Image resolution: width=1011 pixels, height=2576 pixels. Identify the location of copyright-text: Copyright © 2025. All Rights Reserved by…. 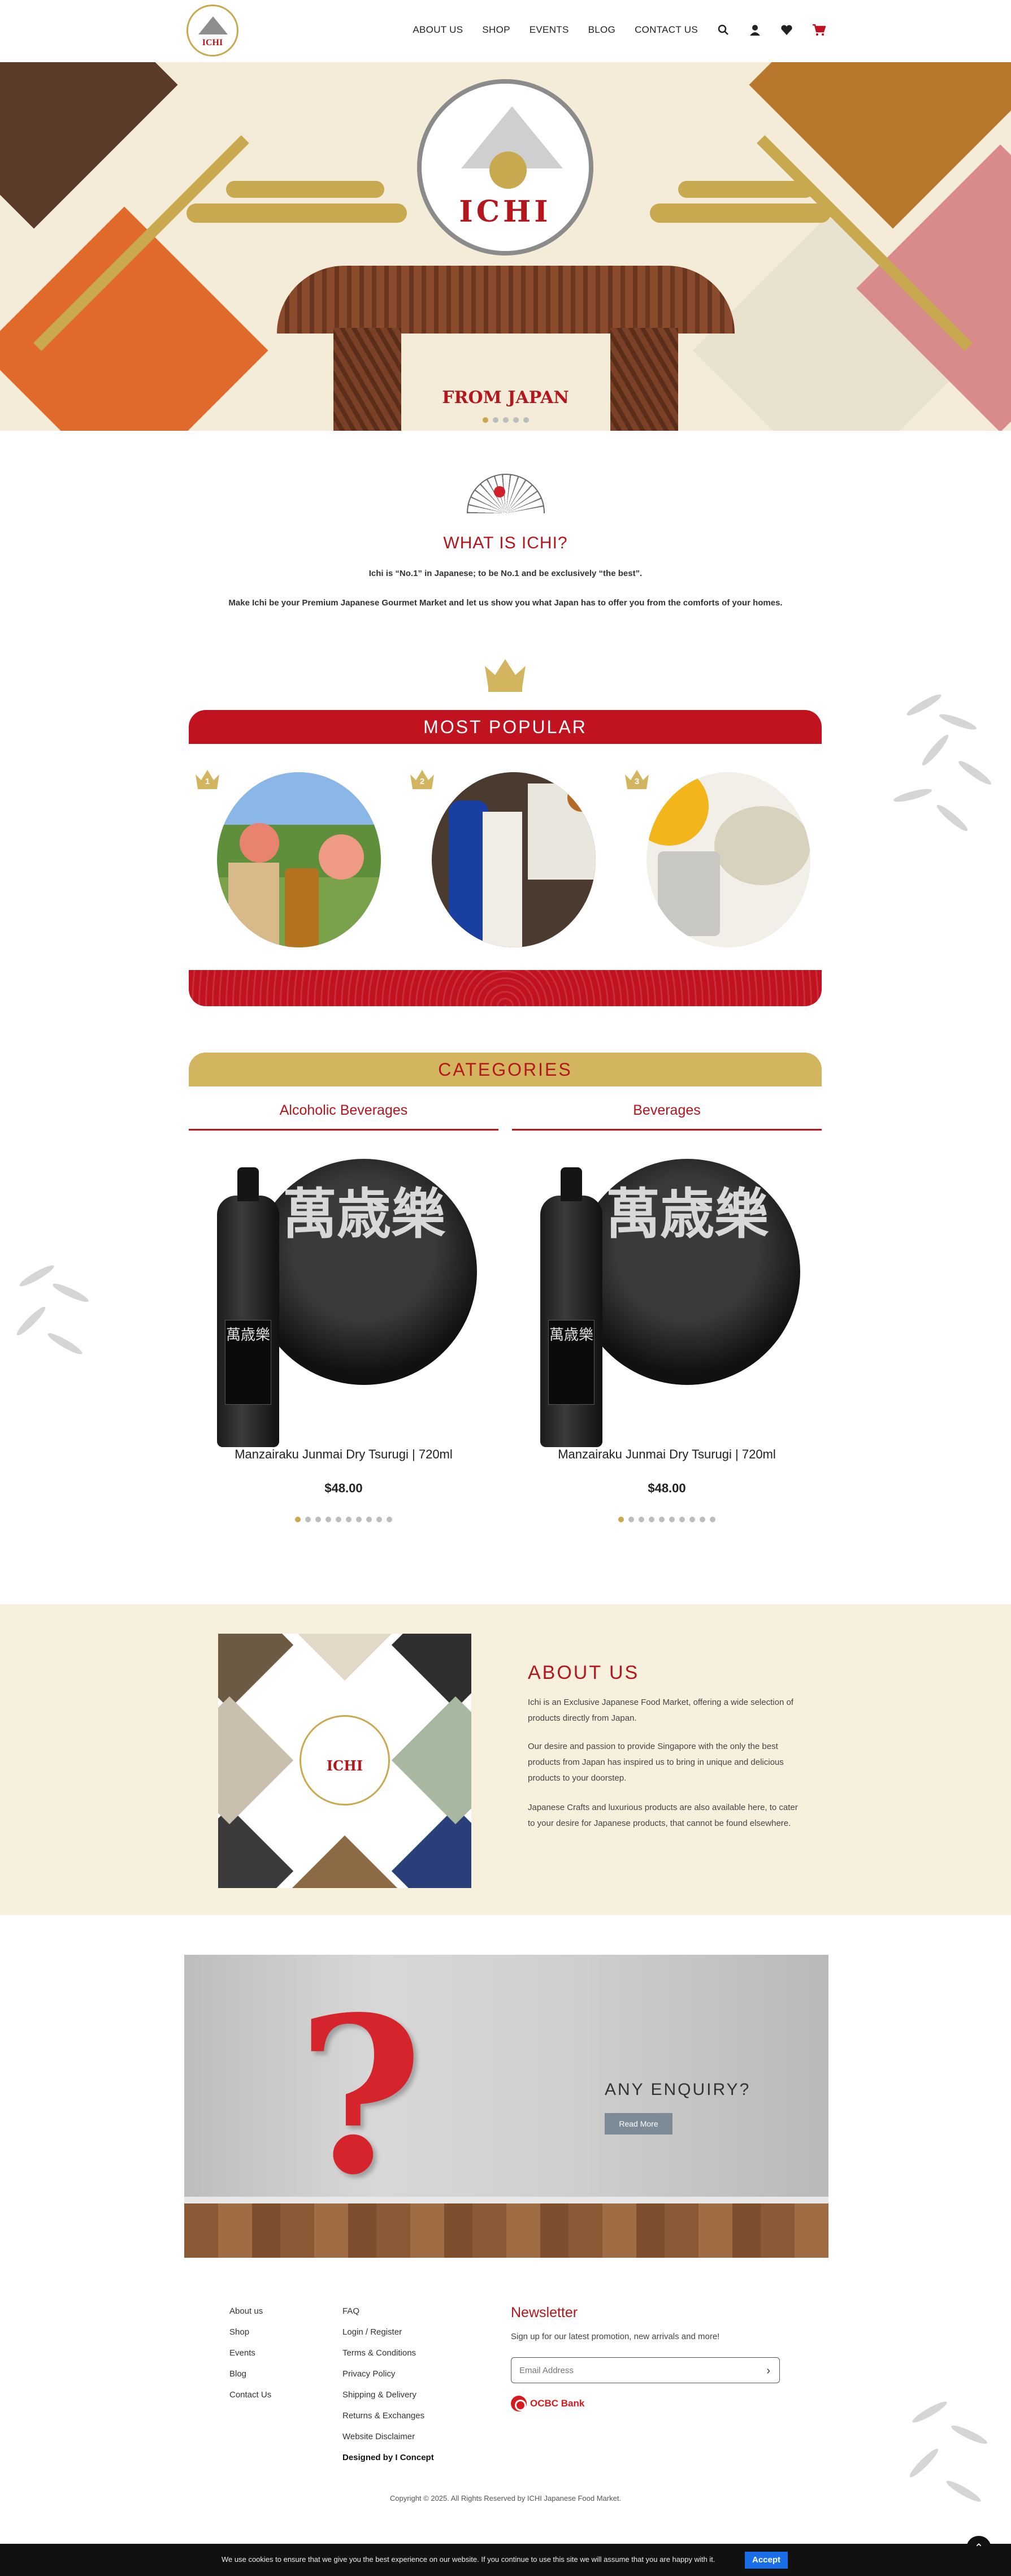
(506, 2498).